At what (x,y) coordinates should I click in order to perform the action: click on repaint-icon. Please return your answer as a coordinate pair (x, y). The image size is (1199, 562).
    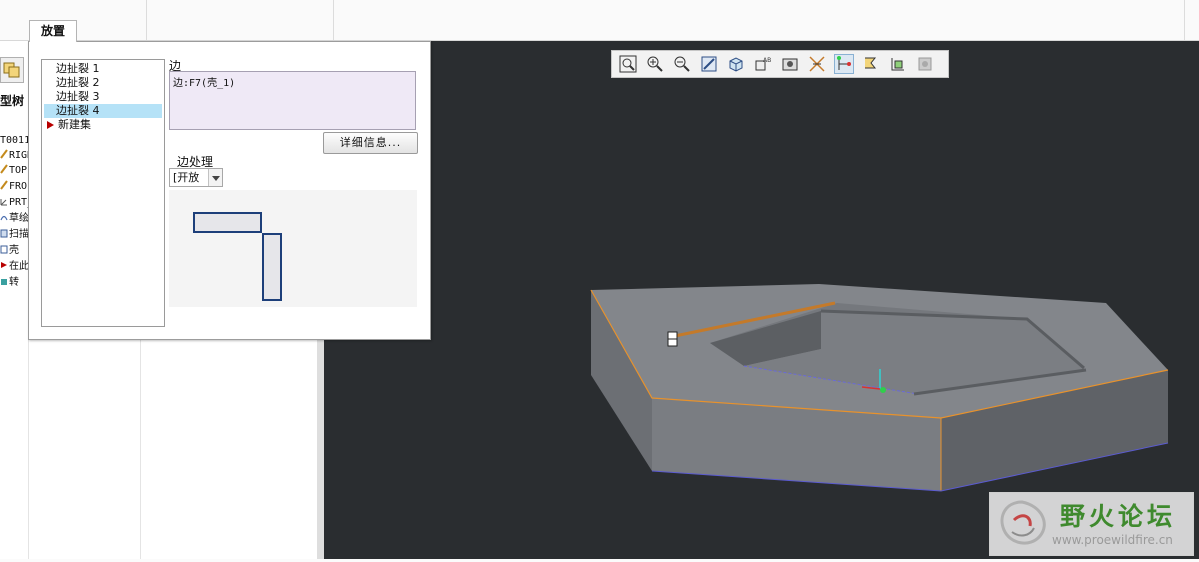
    Looking at the image, I should click on (709, 64).